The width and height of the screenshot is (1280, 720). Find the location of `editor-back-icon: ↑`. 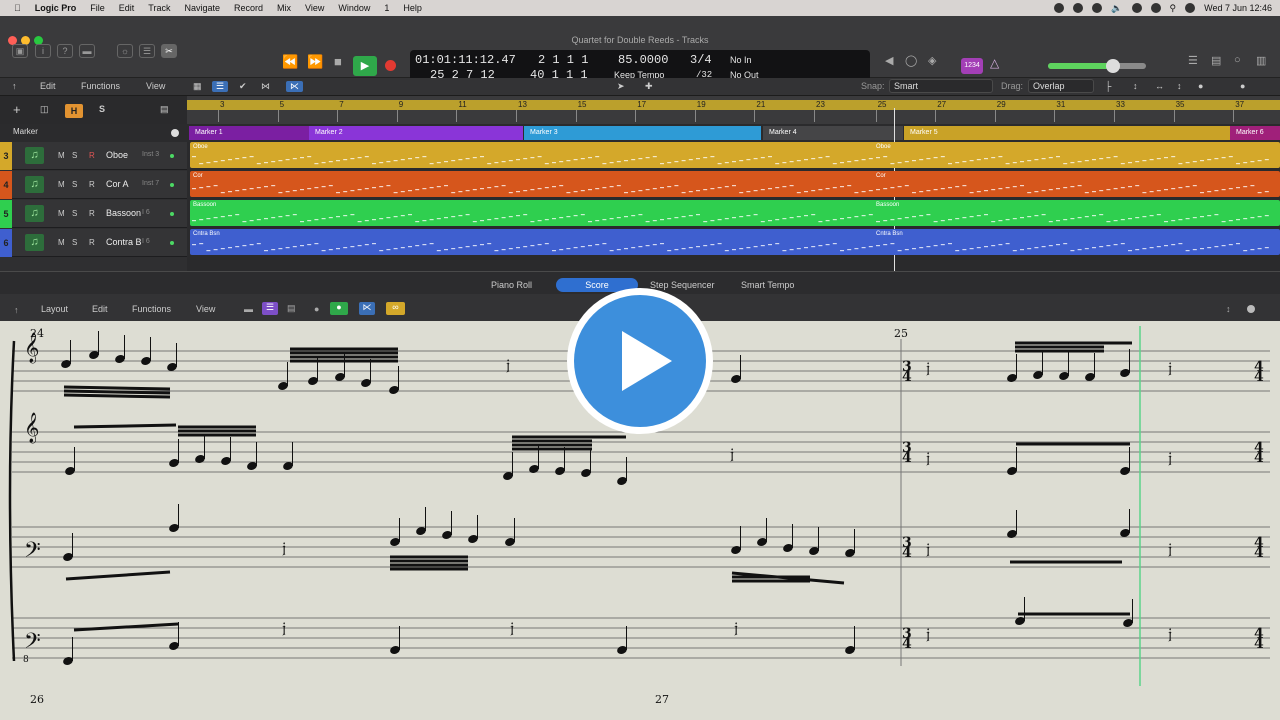

editor-back-icon: ↑ is located at coordinates (16, 310).